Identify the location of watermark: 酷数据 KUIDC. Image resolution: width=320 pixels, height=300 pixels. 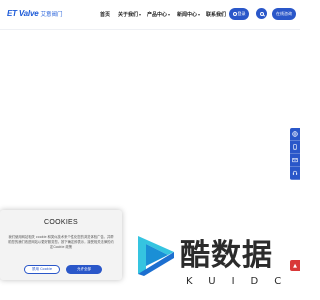
(210, 261).